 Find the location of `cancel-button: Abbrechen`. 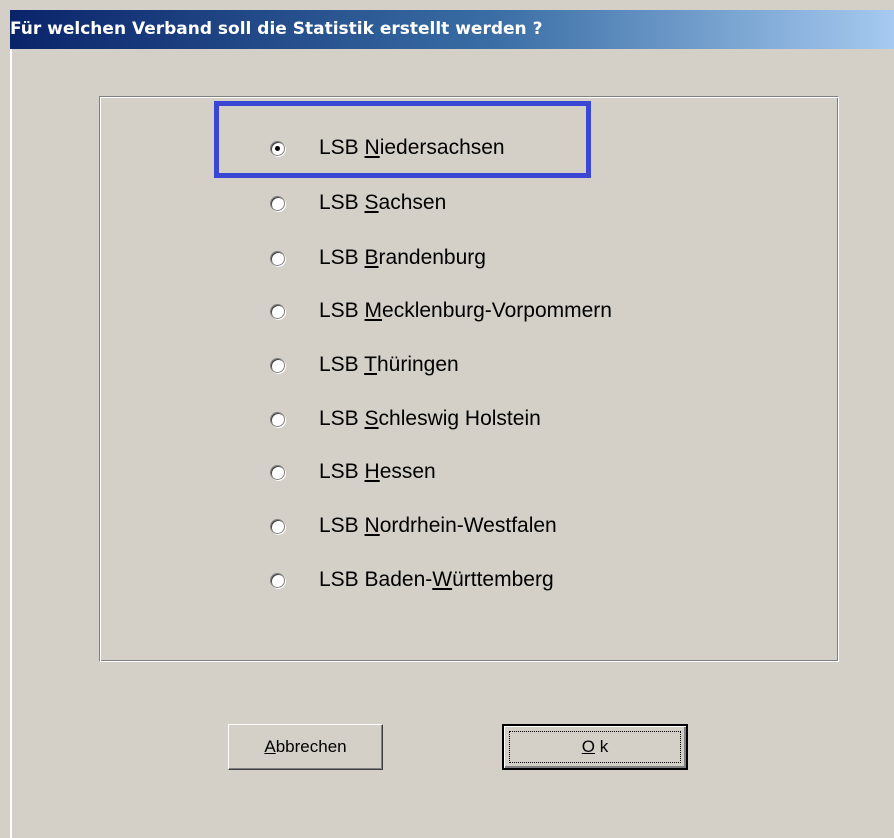

cancel-button: Abbrechen is located at coordinates (305, 747).